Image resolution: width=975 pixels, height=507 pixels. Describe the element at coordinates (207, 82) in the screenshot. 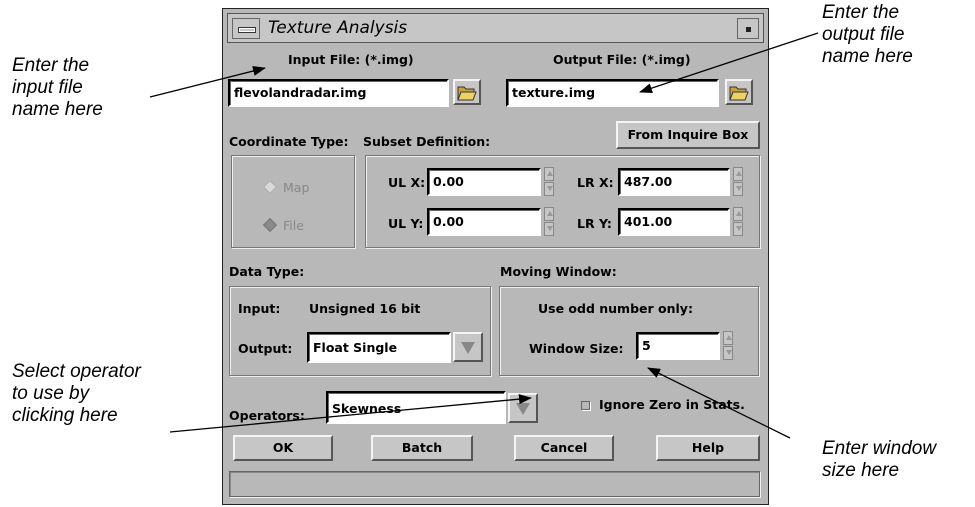

I see `input-callout-arrow` at that location.